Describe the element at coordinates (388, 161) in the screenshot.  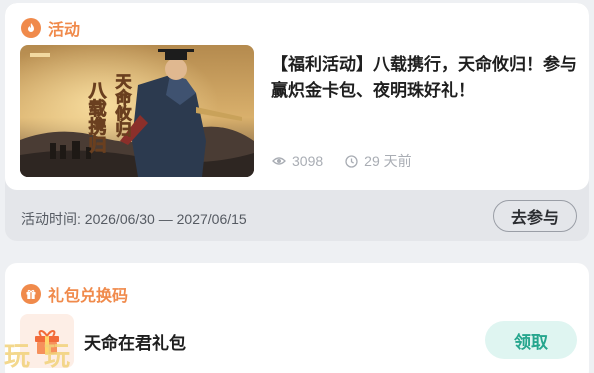
I see `post-age: 29 天前` at that location.